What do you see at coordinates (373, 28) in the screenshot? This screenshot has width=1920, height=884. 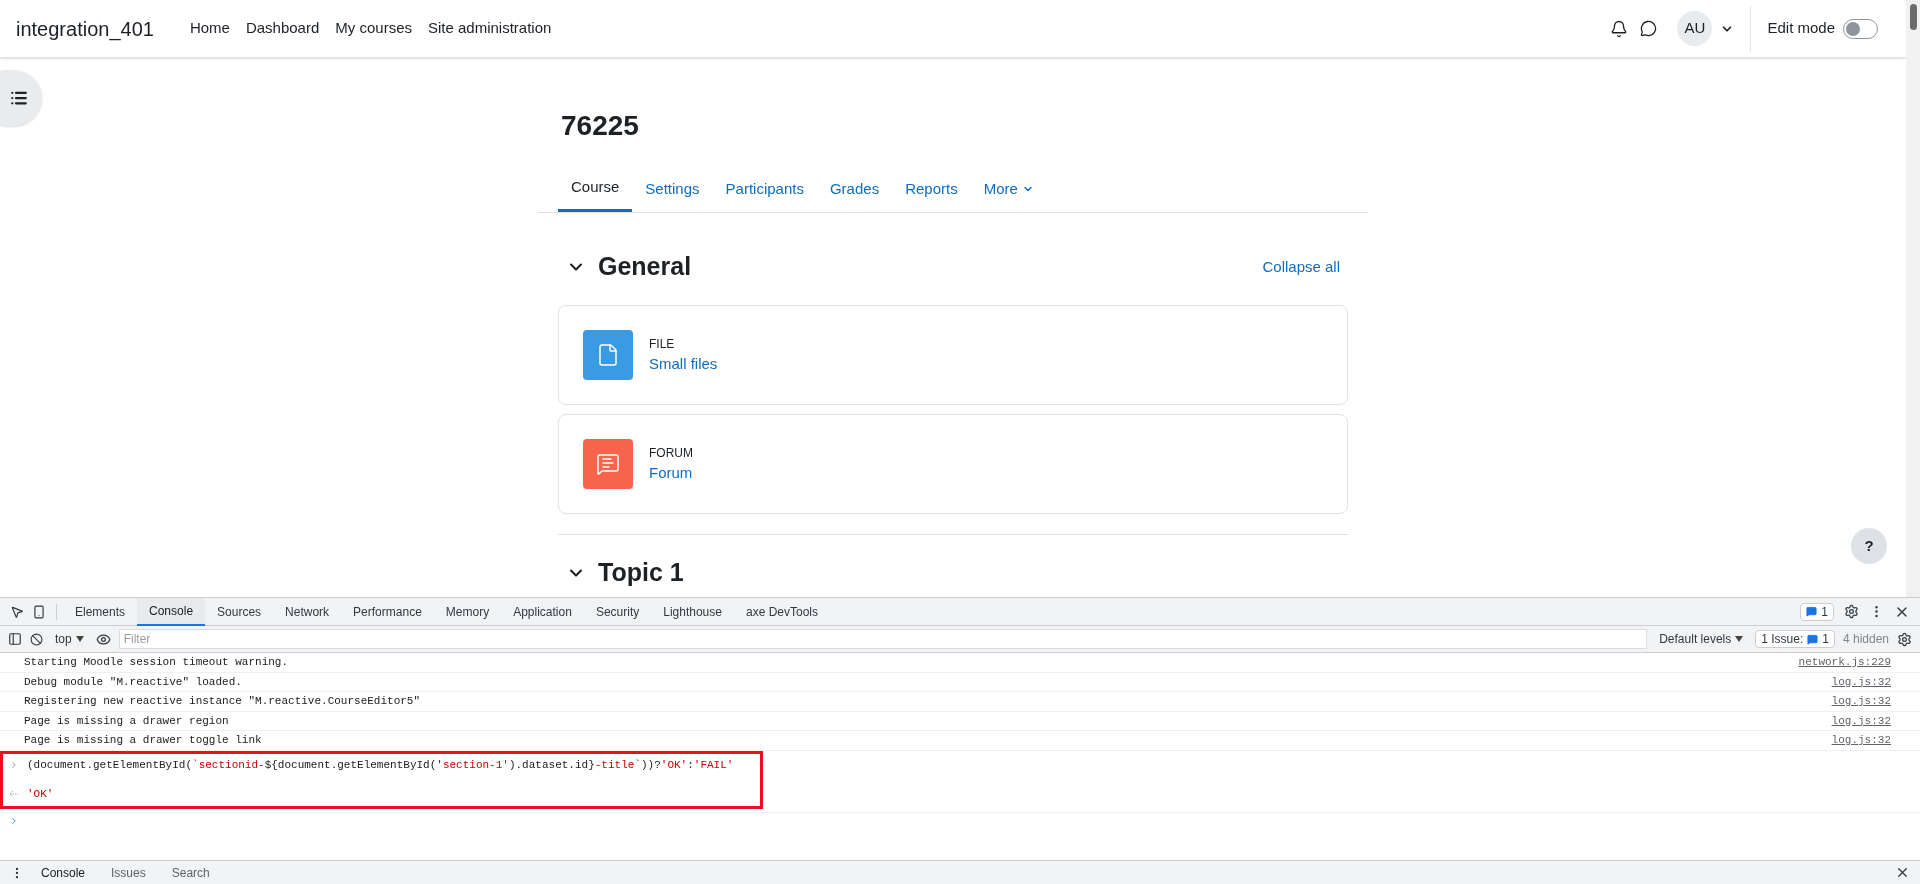 I see `nav-link: My courses` at bounding box center [373, 28].